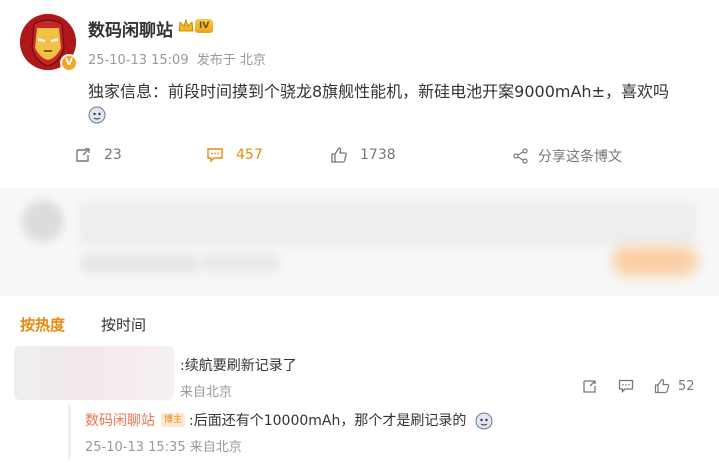  Describe the element at coordinates (359, 322) in the screenshot. I see `comment-sort-bar: 按热度 按时间` at that location.